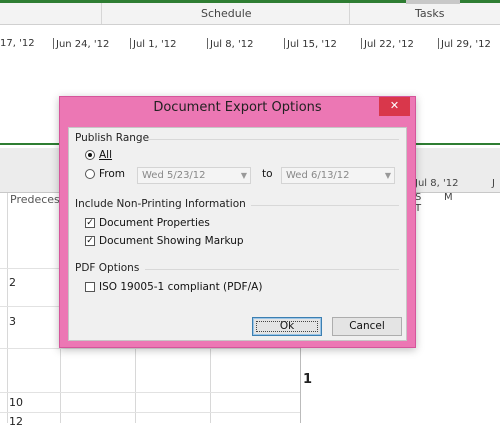 The height and width of the screenshot is (428, 500). I want to click on non-printing-heading: Include Non-Printing Information, so click(160, 204).